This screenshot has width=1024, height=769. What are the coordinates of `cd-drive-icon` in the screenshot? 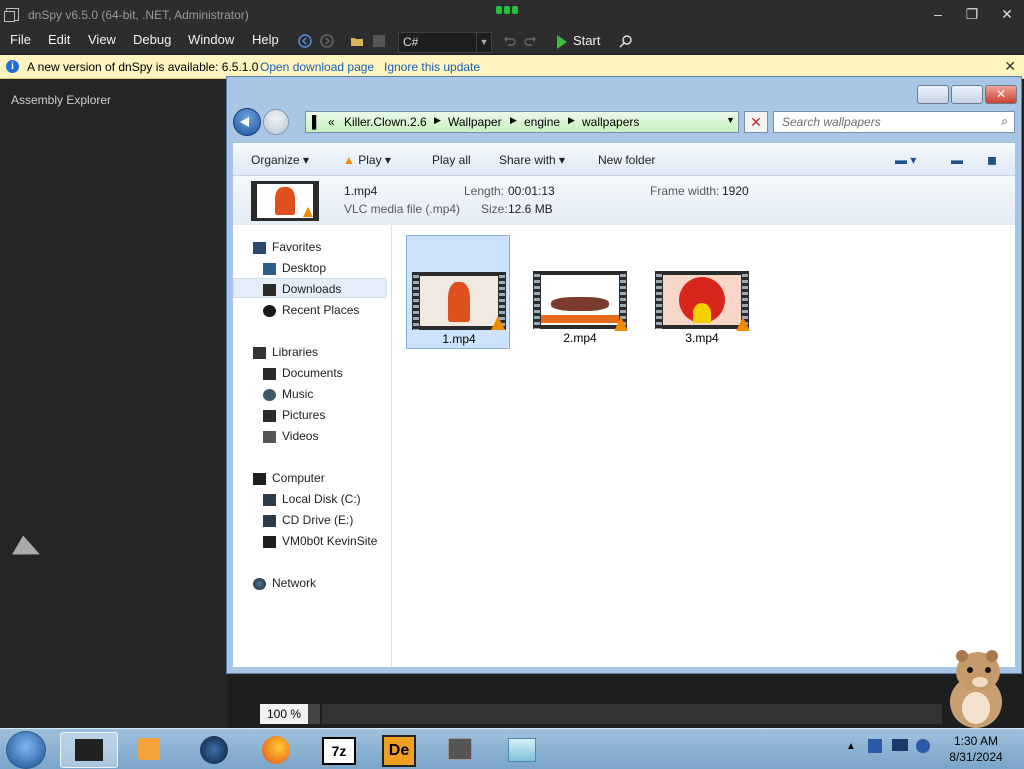 It's located at (269, 520).